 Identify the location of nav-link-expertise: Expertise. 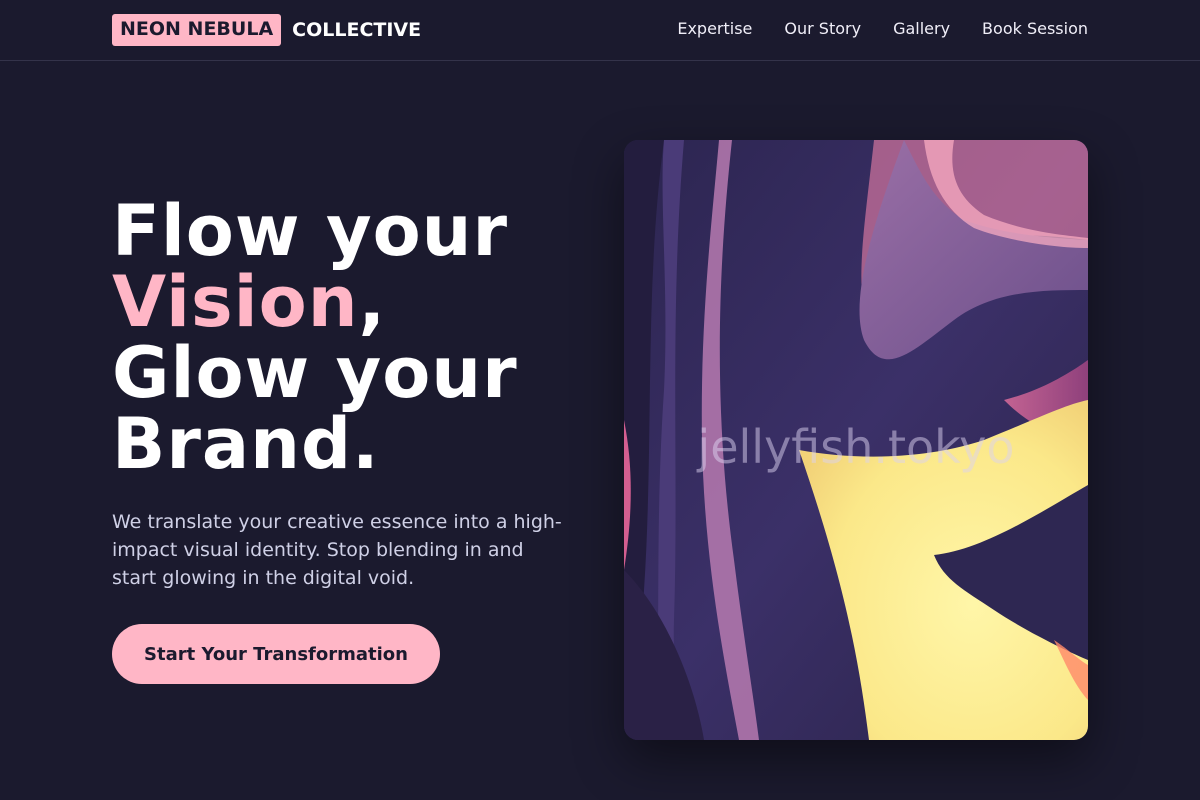
(714, 29).